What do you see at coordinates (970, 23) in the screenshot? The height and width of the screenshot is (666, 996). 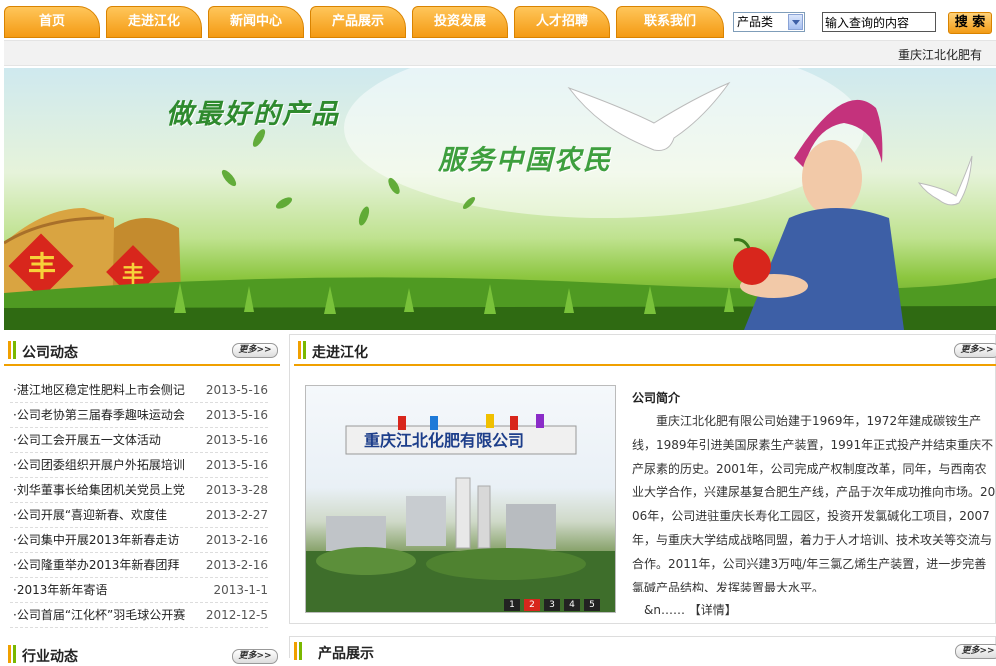 I see `search-button: 搜 索` at bounding box center [970, 23].